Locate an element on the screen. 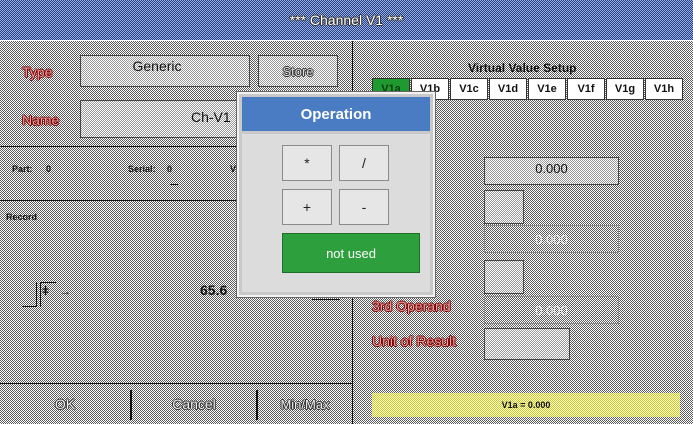 The image size is (693, 424). tab-v1f: V1f is located at coordinates (586, 89).